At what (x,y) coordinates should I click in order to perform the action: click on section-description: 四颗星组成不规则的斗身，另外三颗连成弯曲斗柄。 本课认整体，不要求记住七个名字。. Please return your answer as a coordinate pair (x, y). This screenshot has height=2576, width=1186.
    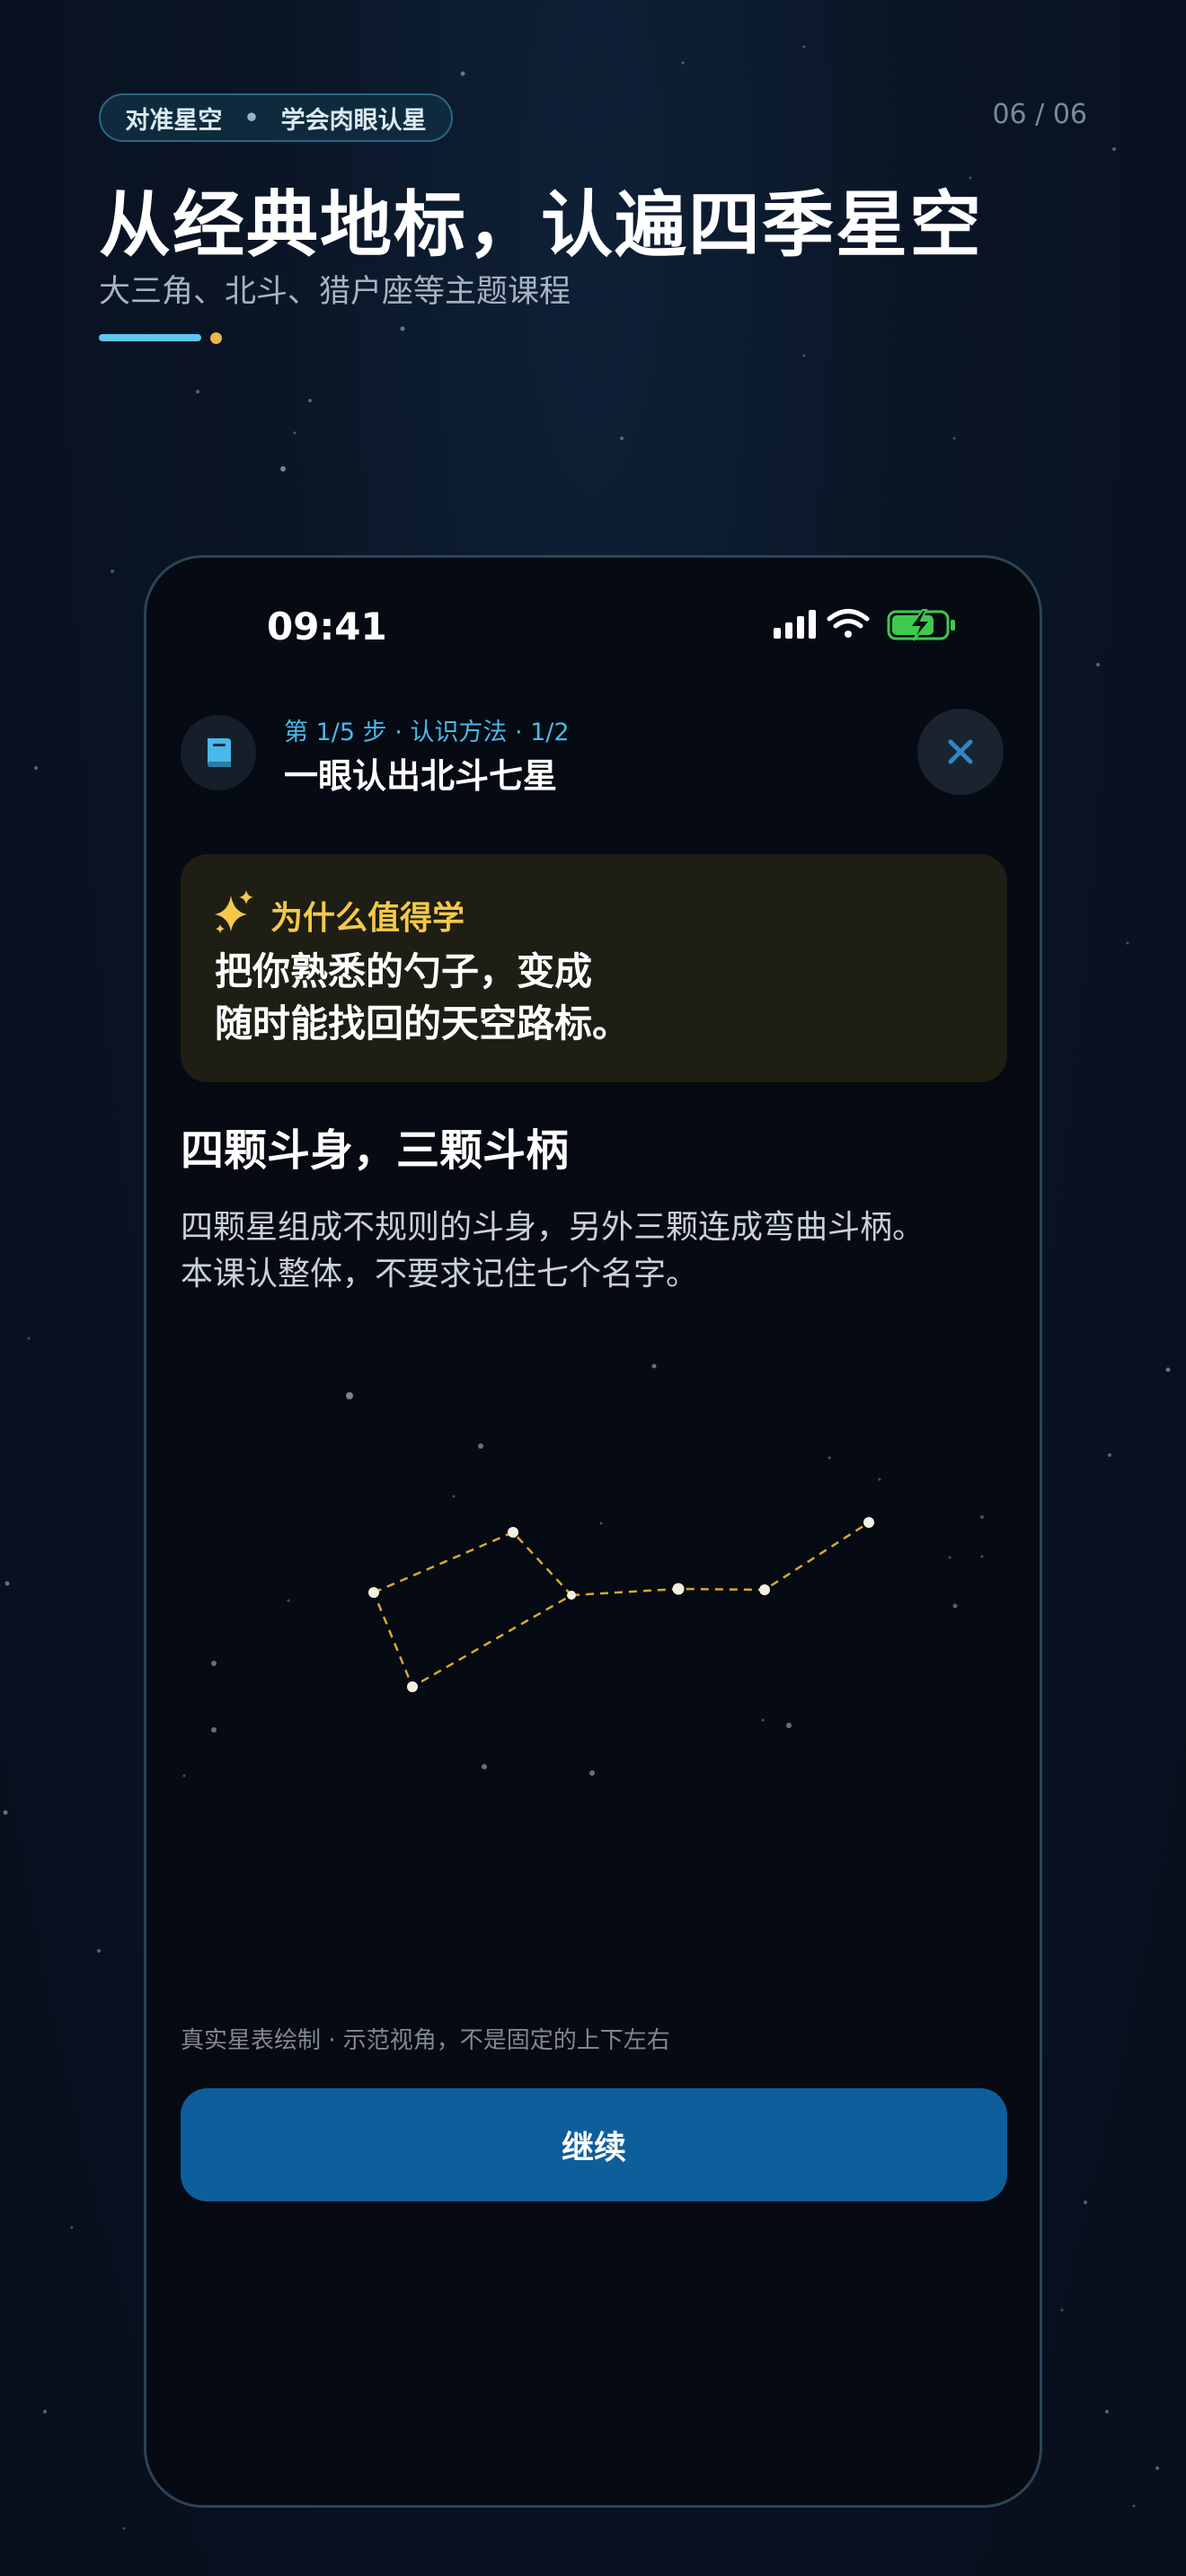
    Looking at the image, I should click on (553, 1251).